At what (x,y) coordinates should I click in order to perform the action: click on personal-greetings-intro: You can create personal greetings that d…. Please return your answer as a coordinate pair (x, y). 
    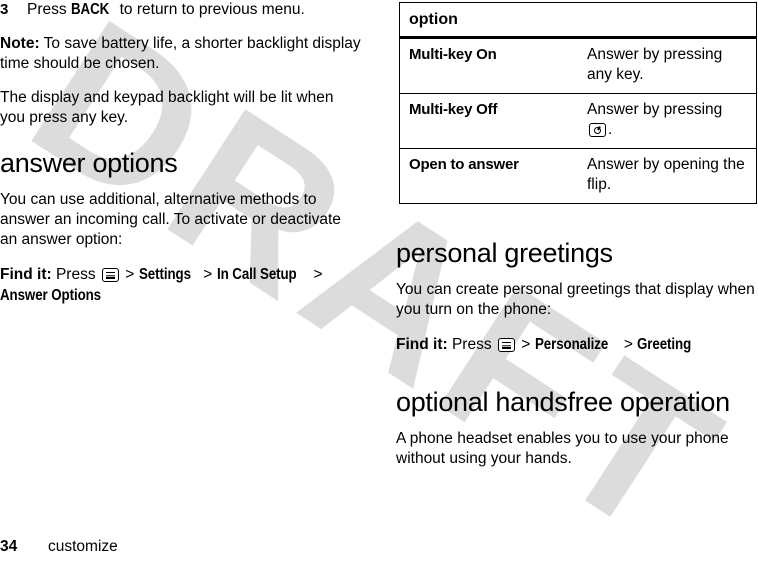
    Looking at the image, I should click on (575, 299).